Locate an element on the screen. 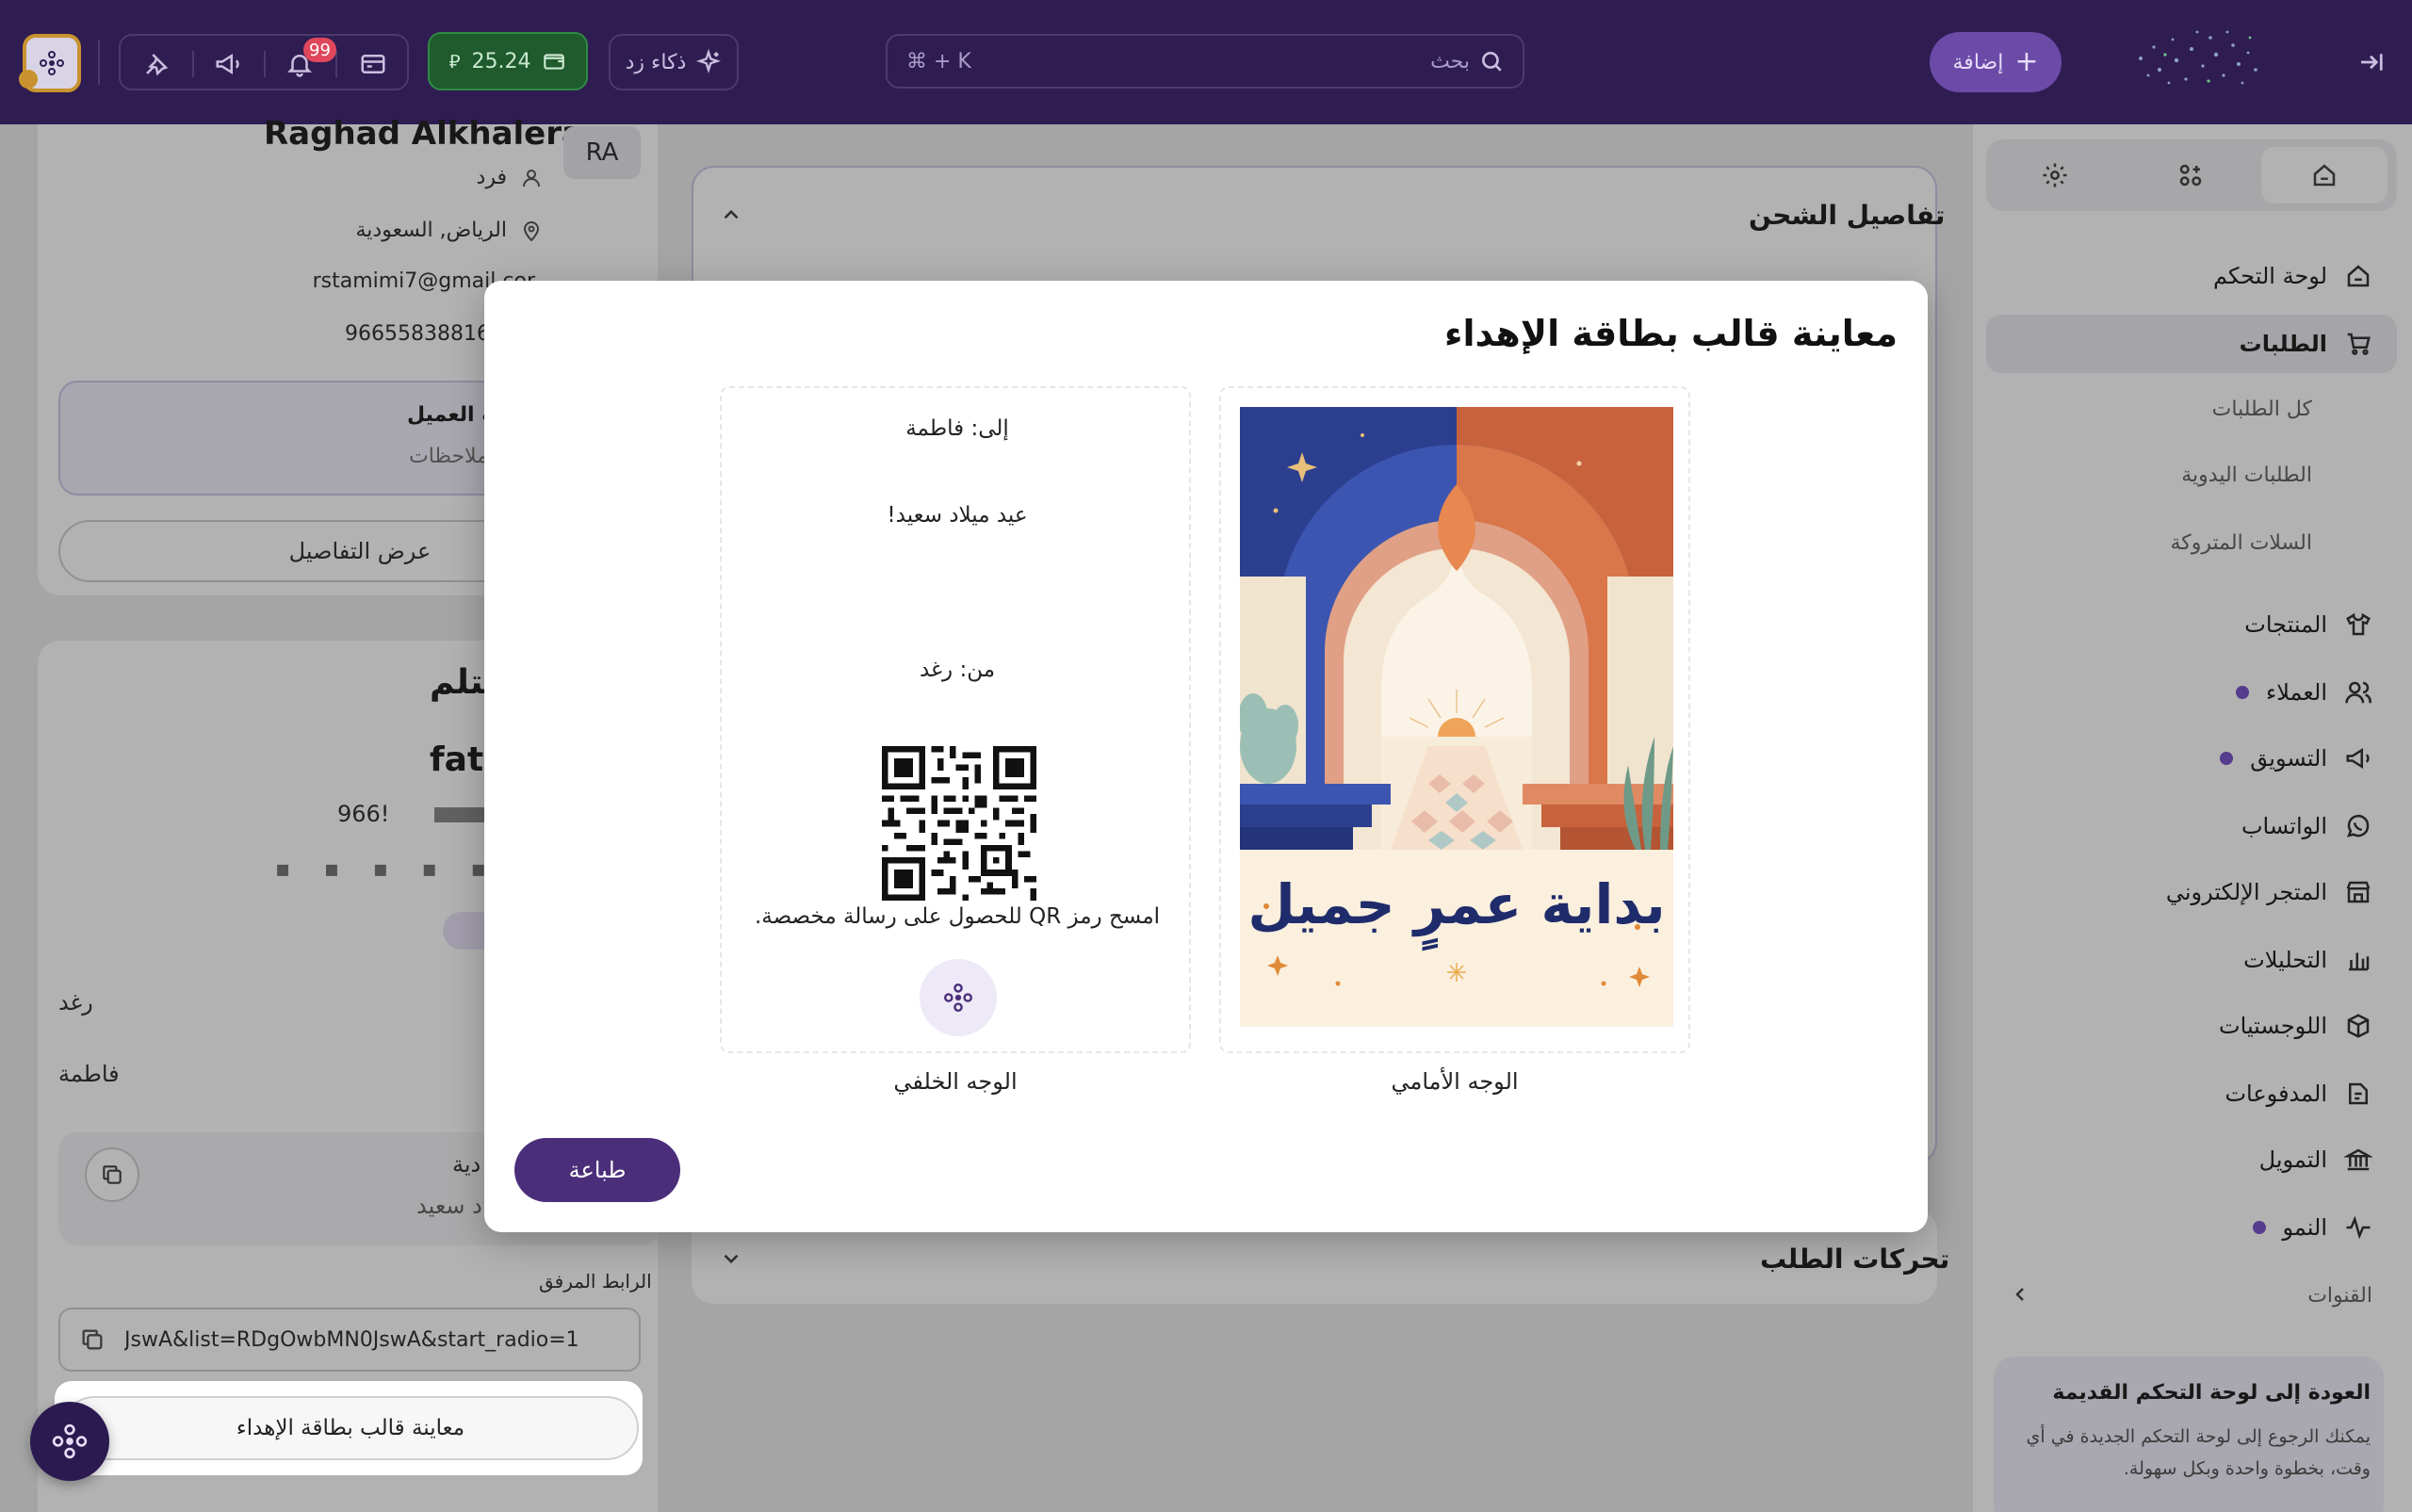 The height and width of the screenshot is (1512, 2412). sidebar-item-customers: العملاء is located at coordinates (2301, 692).